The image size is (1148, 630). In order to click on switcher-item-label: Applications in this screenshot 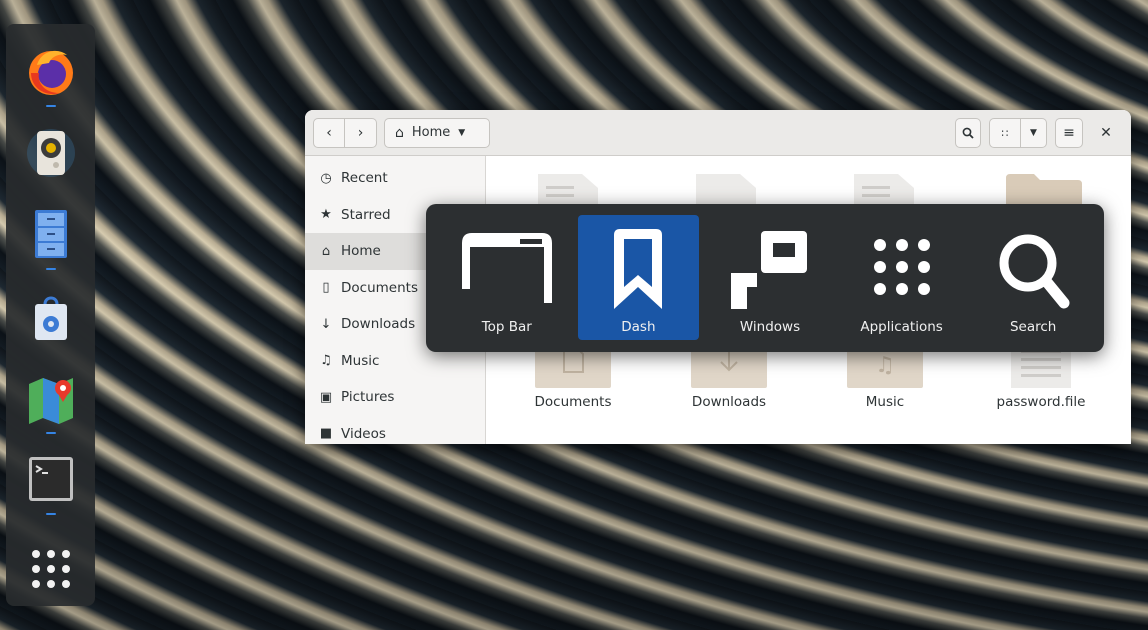, I will do `click(901, 327)`.